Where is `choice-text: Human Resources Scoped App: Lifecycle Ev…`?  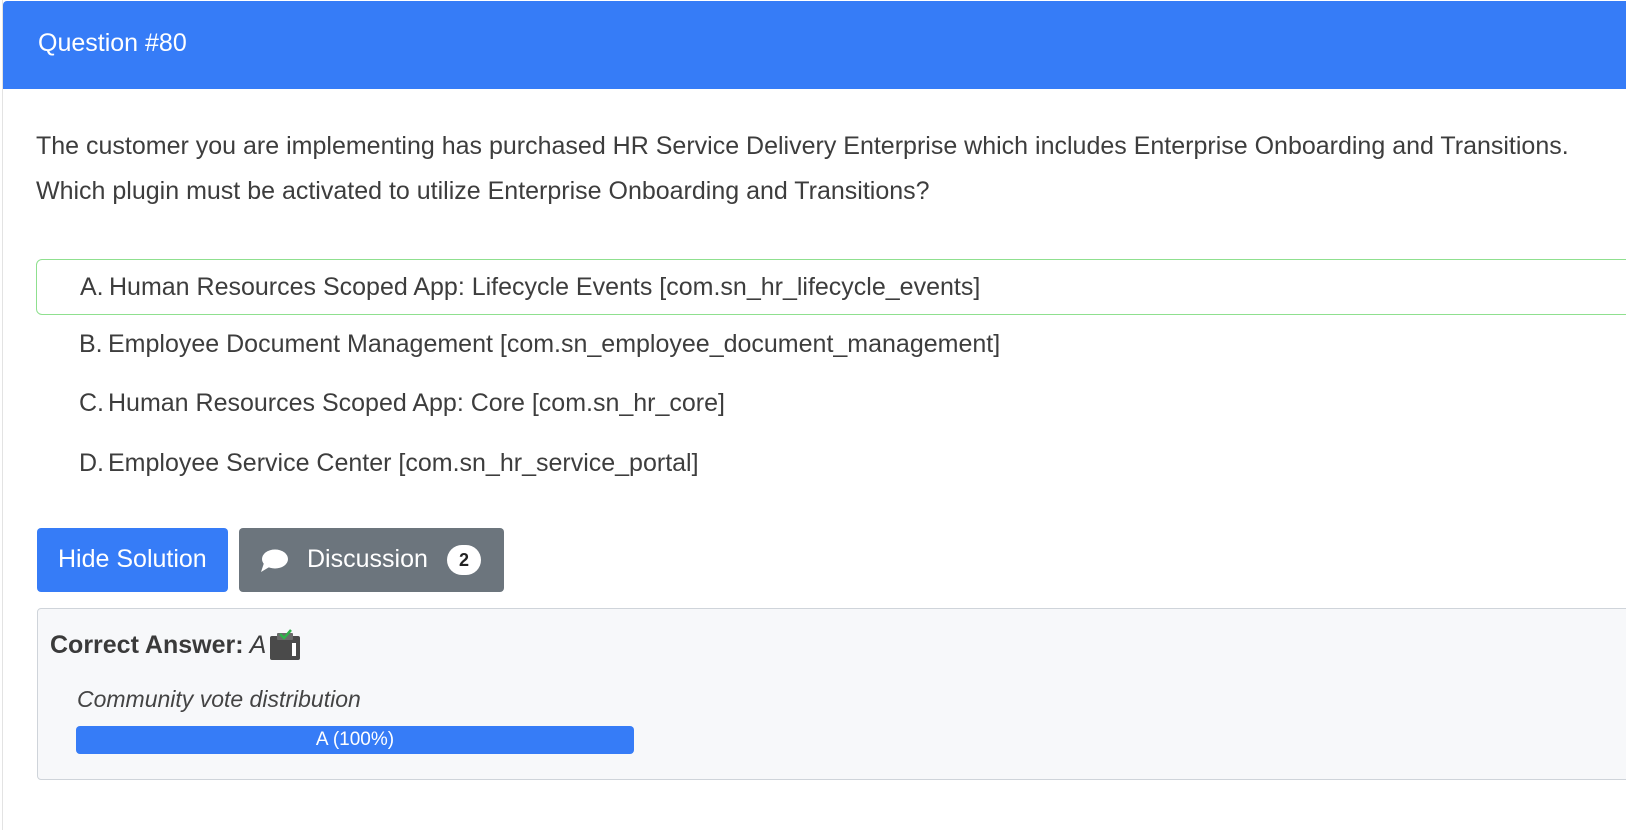 choice-text: Human Resources Scoped App: Lifecycle Ev… is located at coordinates (545, 287).